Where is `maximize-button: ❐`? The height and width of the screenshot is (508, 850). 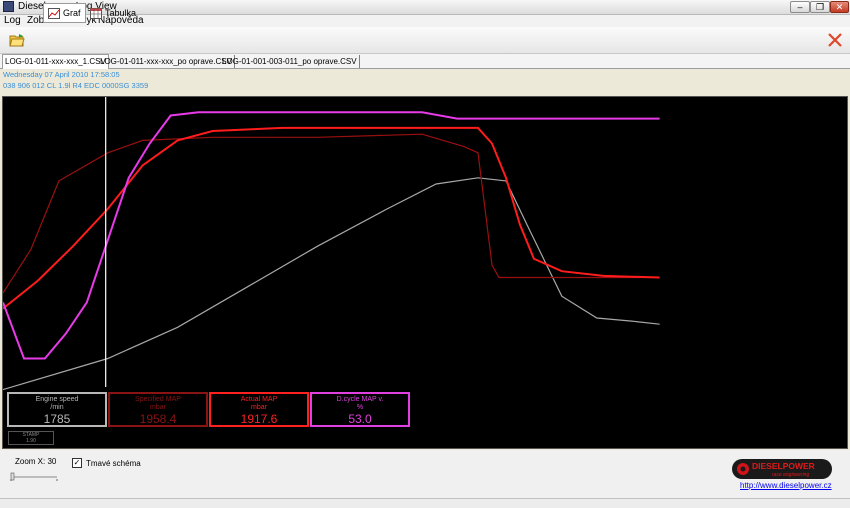 maximize-button: ❐ is located at coordinates (820, 7).